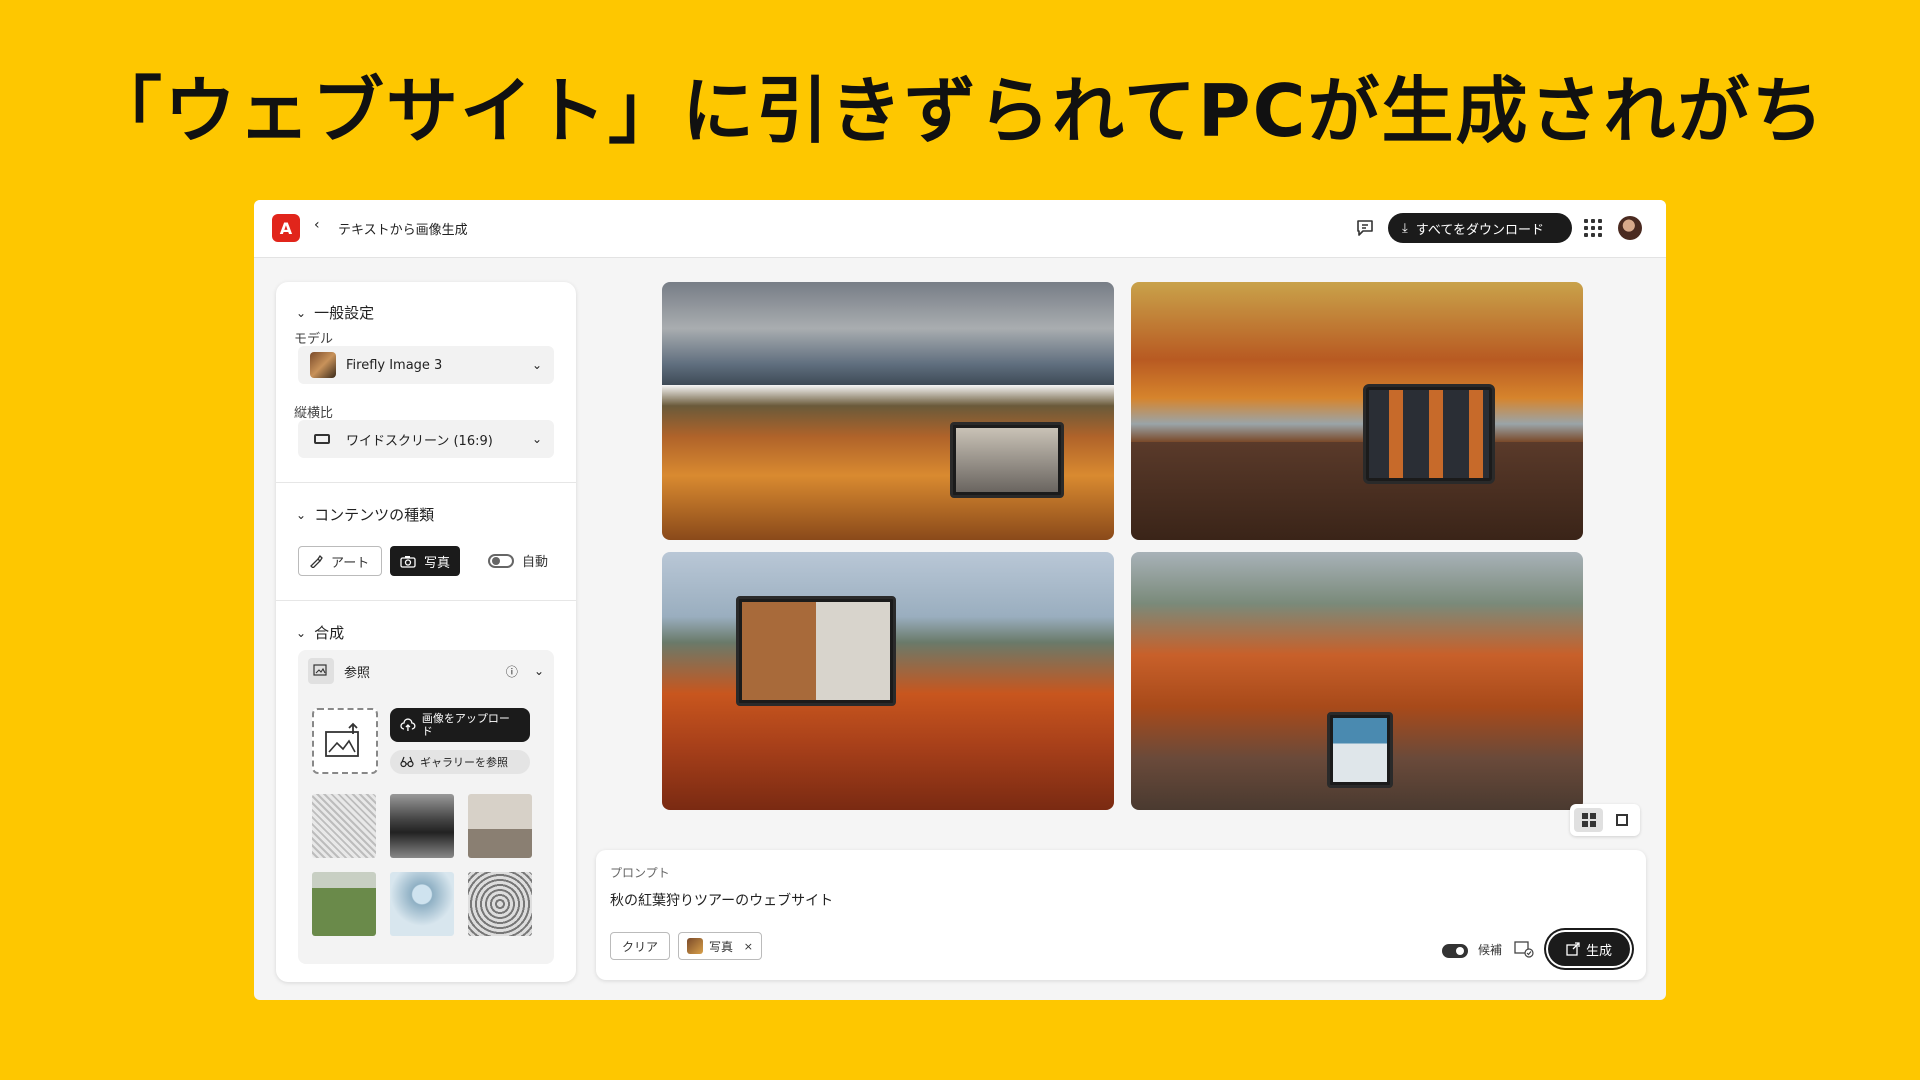  I want to click on camera-icon, so click(408, 561).